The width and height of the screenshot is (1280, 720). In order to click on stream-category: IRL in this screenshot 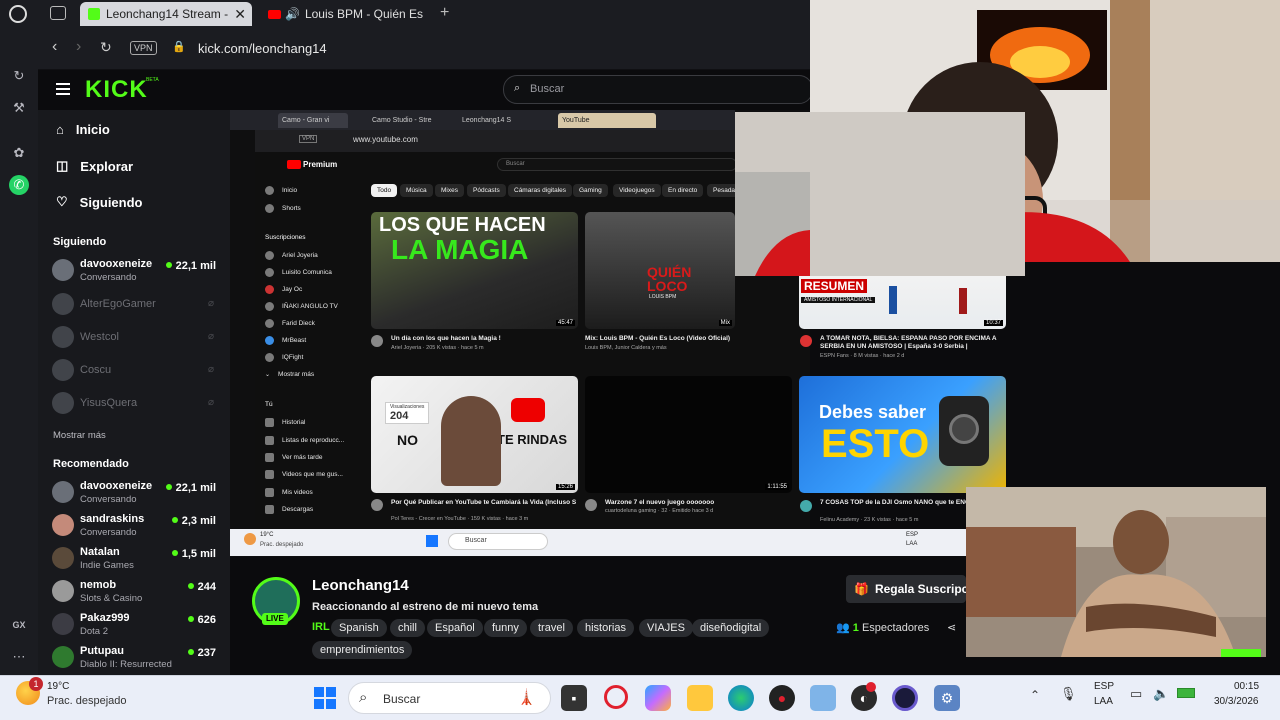, I will do `click(321, 627)`.